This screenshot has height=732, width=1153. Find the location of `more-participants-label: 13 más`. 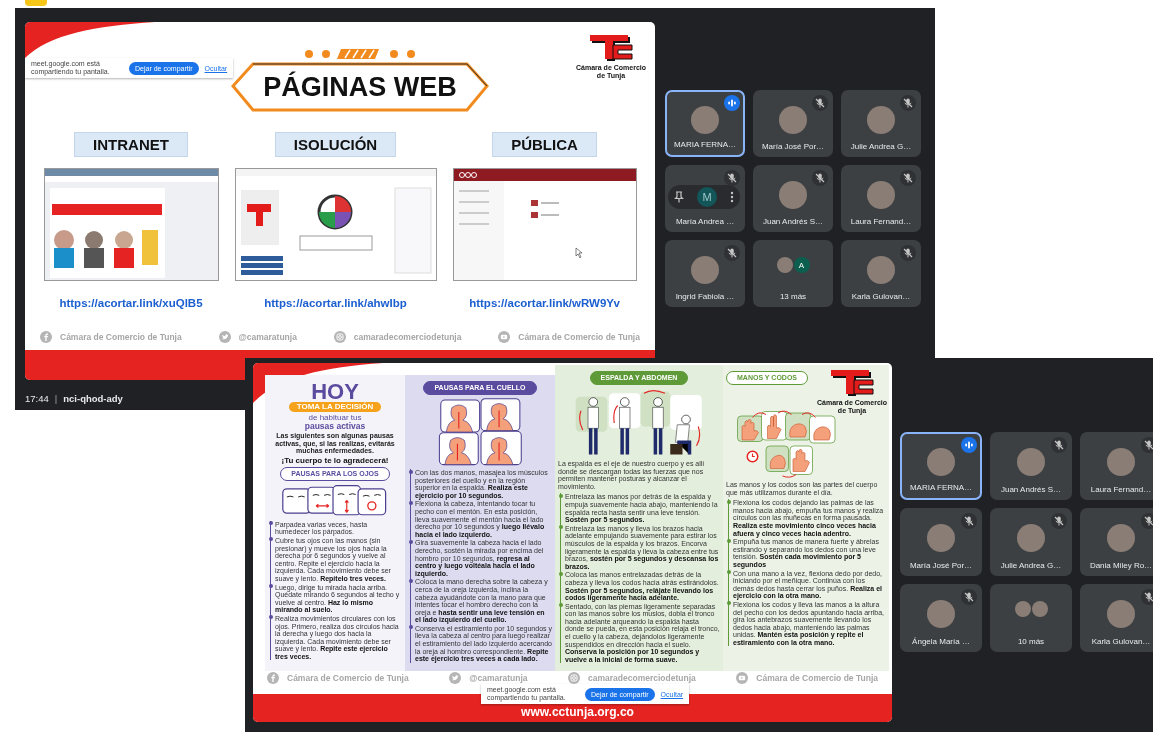

more-participants-label: 13 más is located at coordinates (793, 297).